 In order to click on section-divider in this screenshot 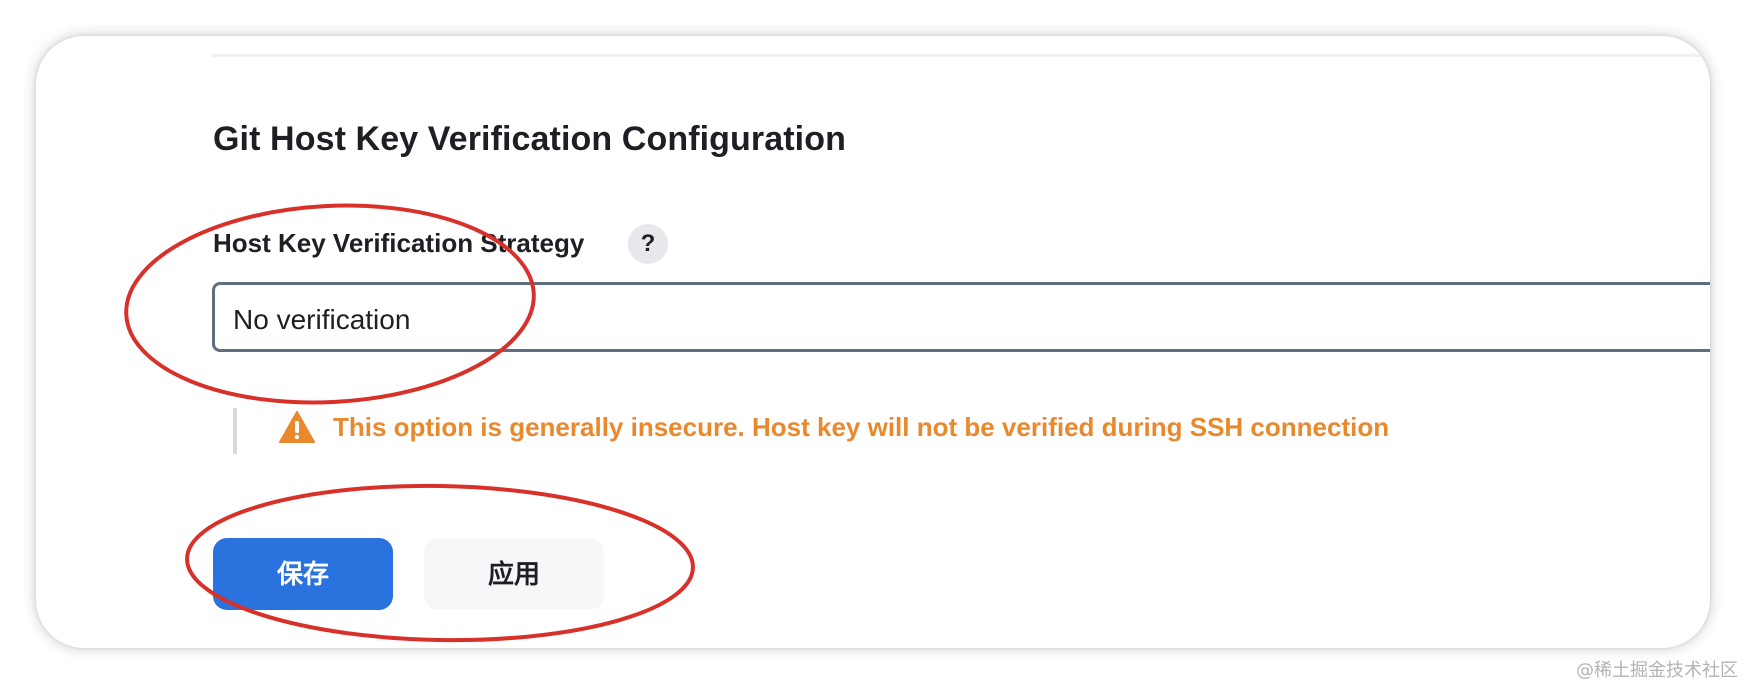, I will do `click(961, 55)`.